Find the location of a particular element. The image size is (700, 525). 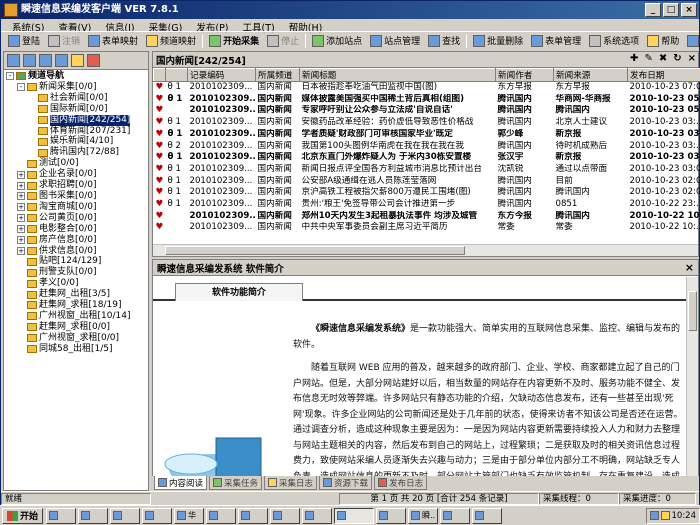

sys-options-button: 系统选项 is located at coordinates (614, 41).